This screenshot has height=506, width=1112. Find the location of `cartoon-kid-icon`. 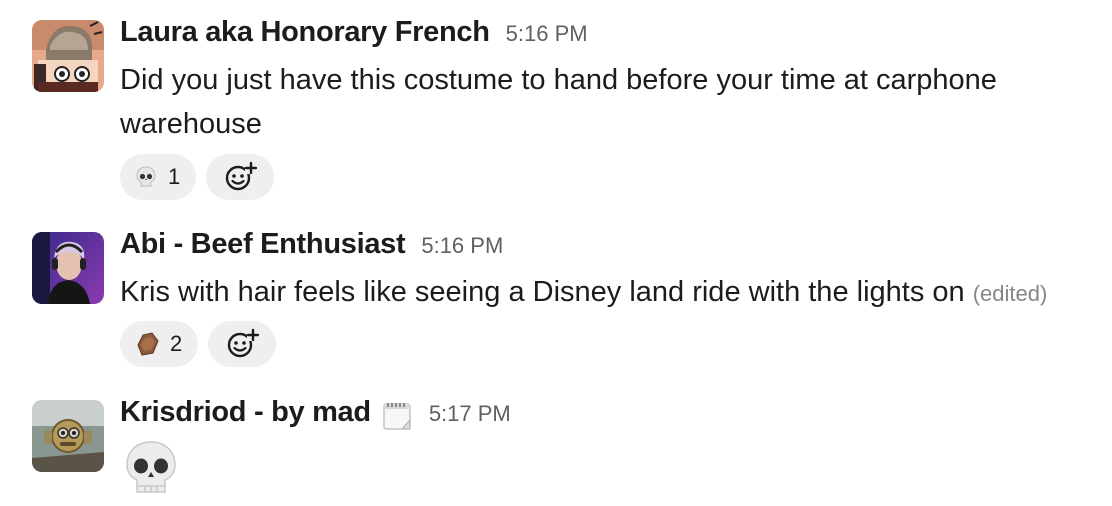

cartoon-kid-icon is located at coordinates (68, 56).